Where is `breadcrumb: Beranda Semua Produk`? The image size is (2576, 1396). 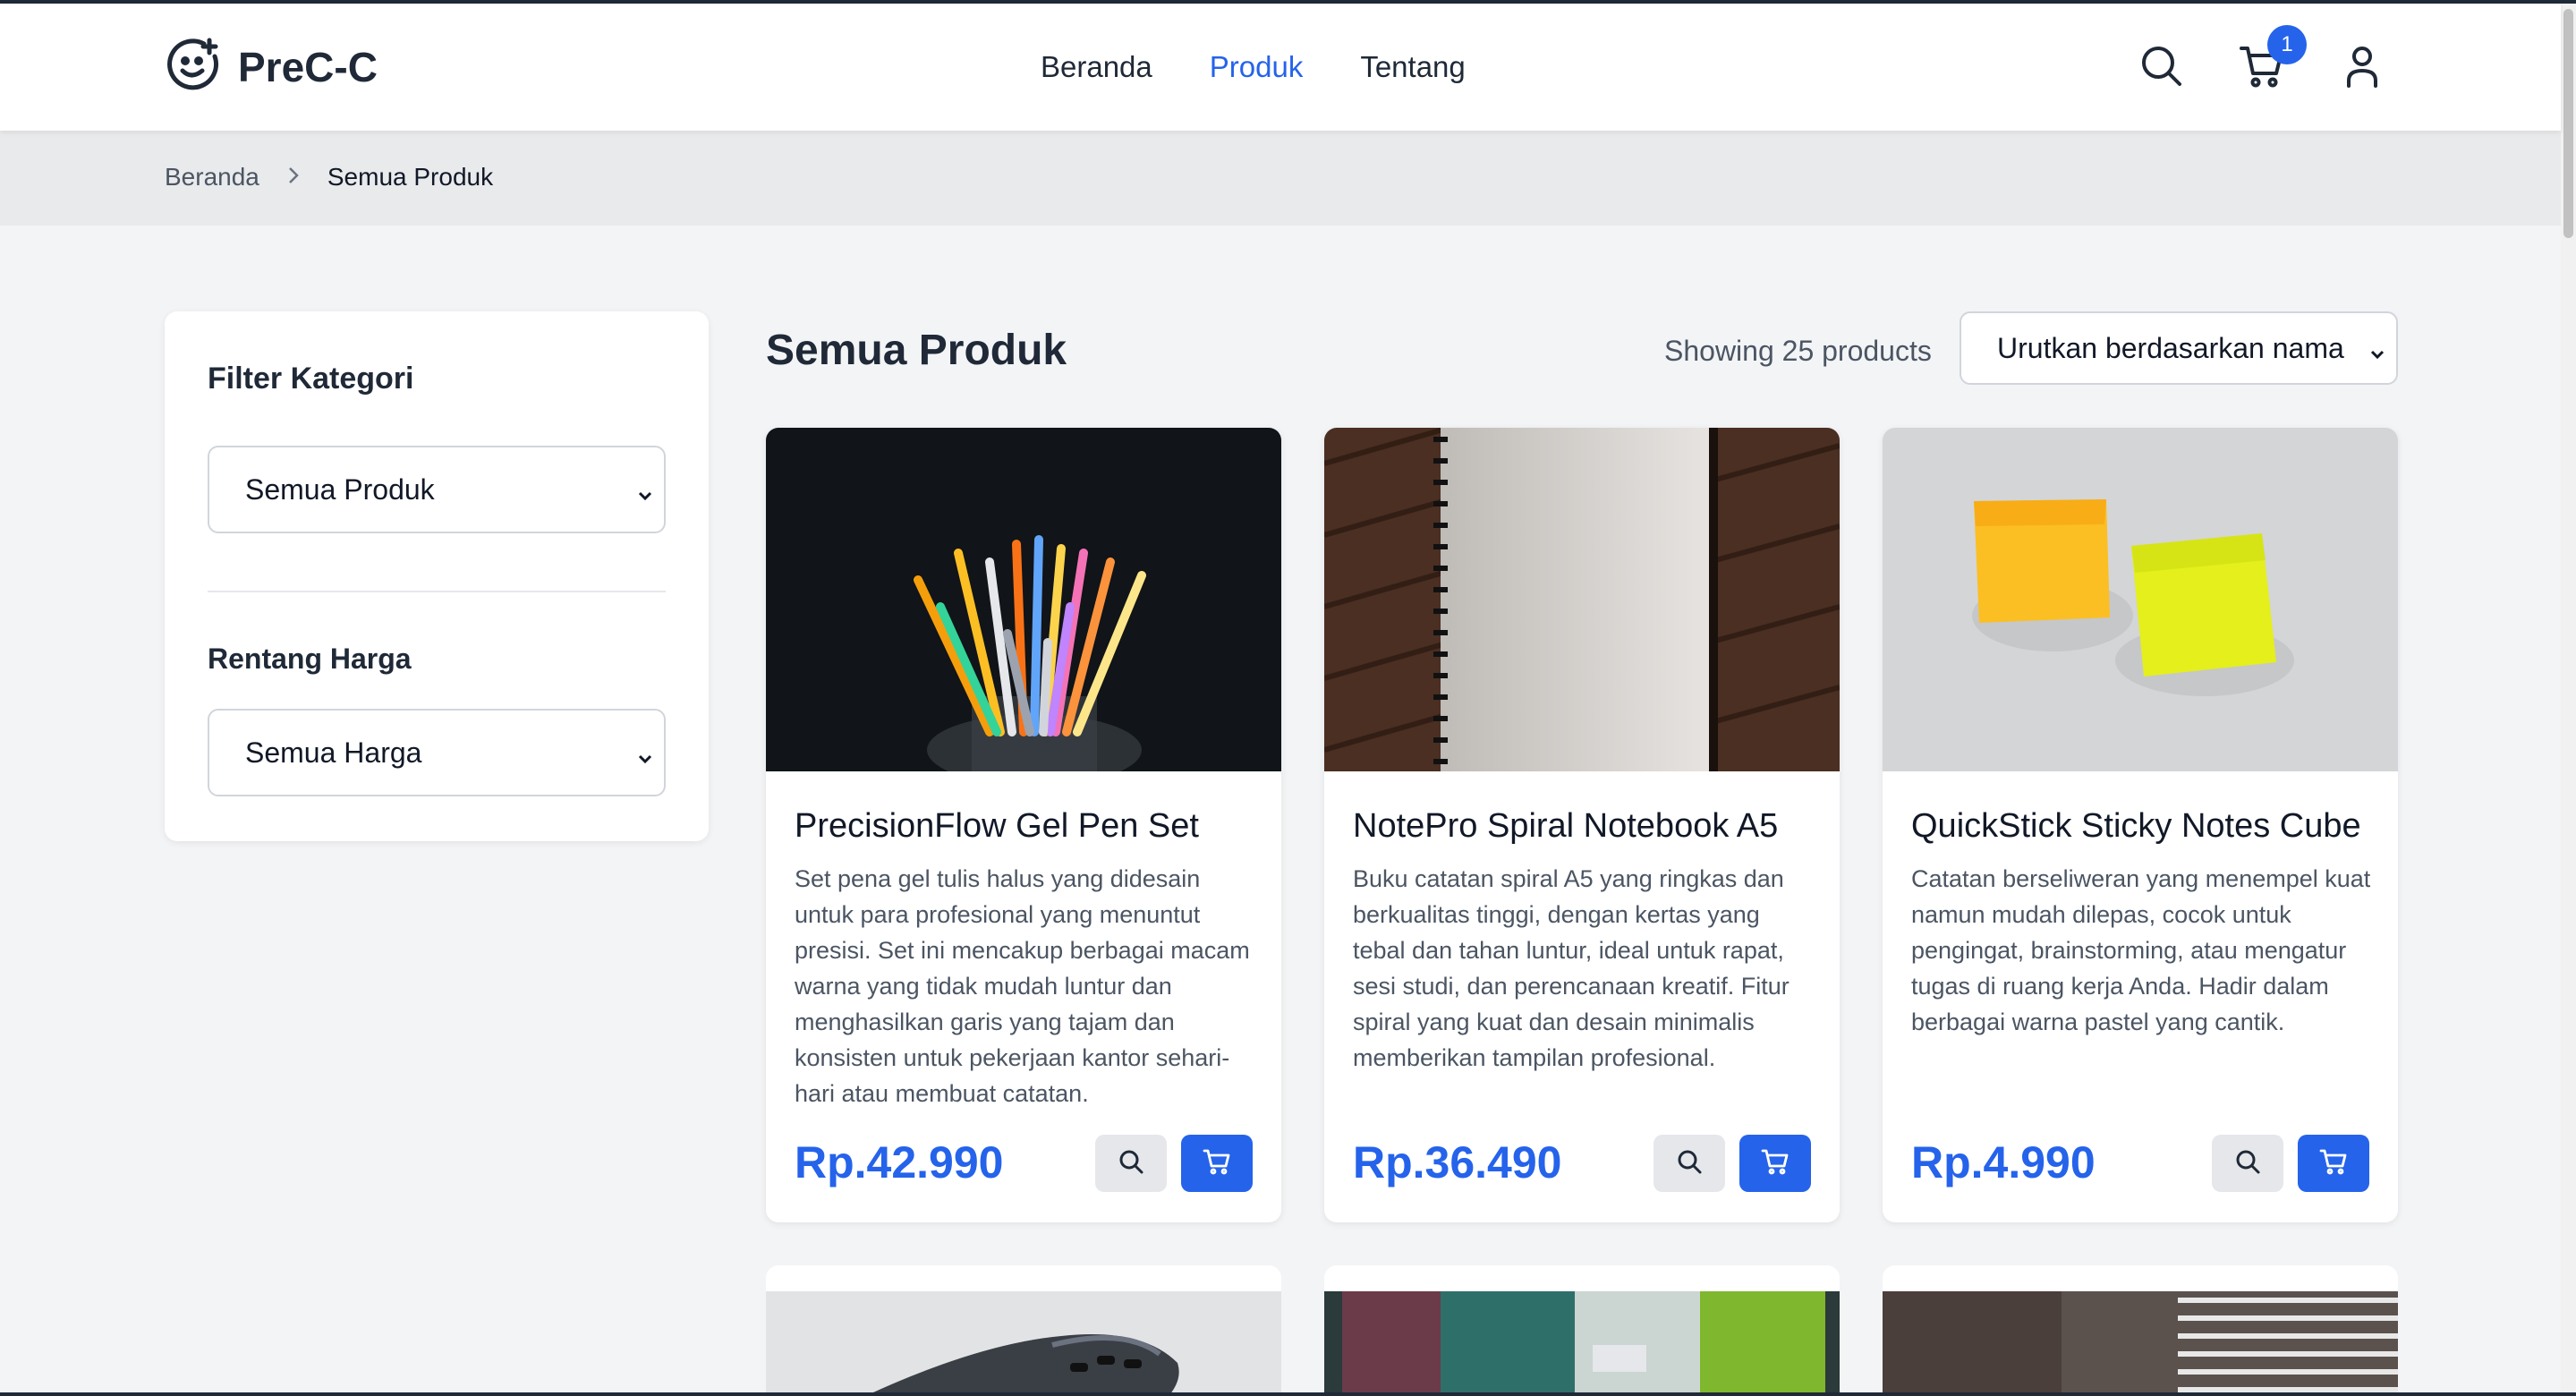 breadcrumb: Beranda Semua Produk is located at coordinates (329, 177).